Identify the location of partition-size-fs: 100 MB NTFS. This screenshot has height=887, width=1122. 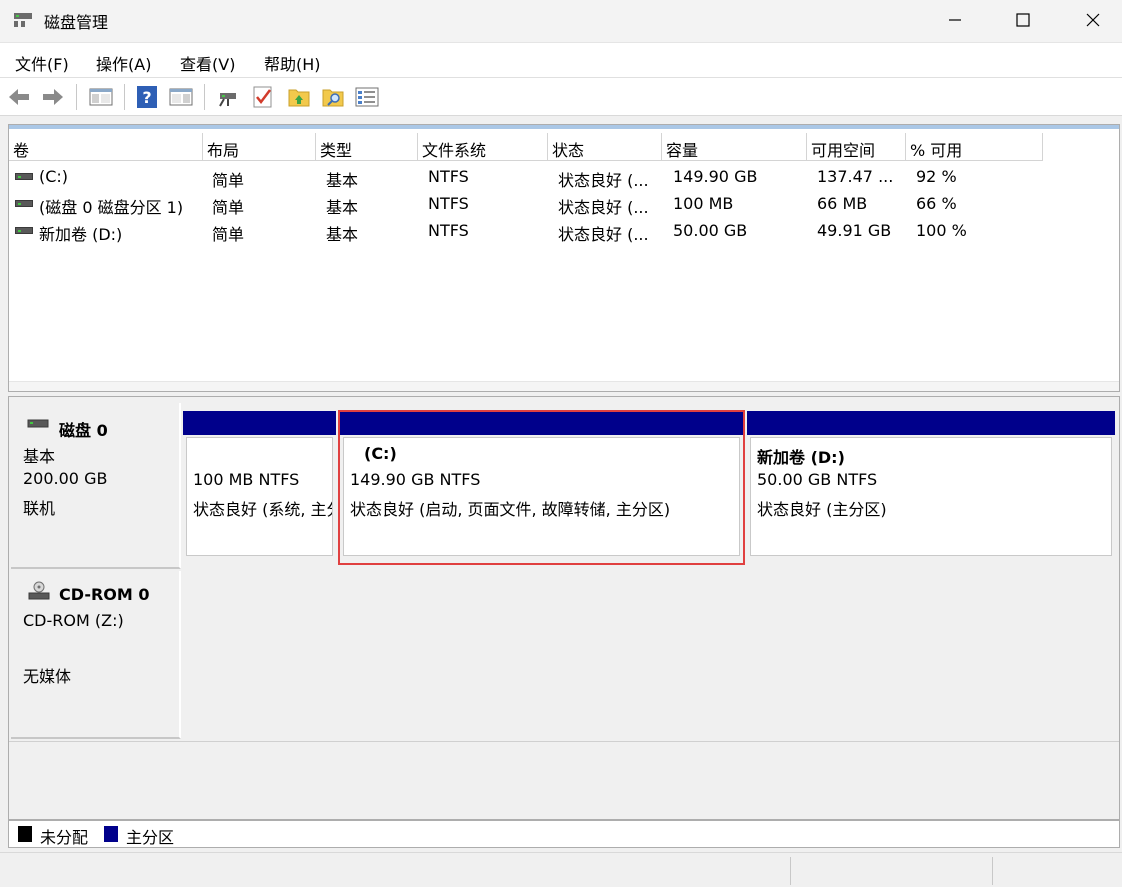
(246, 479).